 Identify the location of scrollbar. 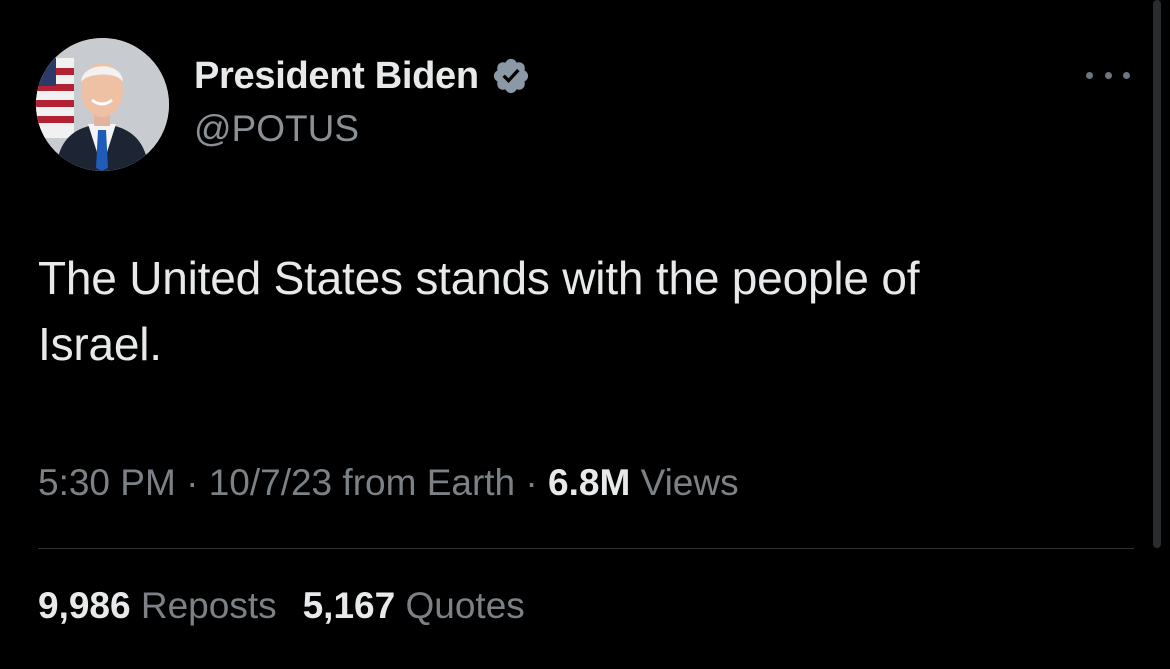
(1157, 274).